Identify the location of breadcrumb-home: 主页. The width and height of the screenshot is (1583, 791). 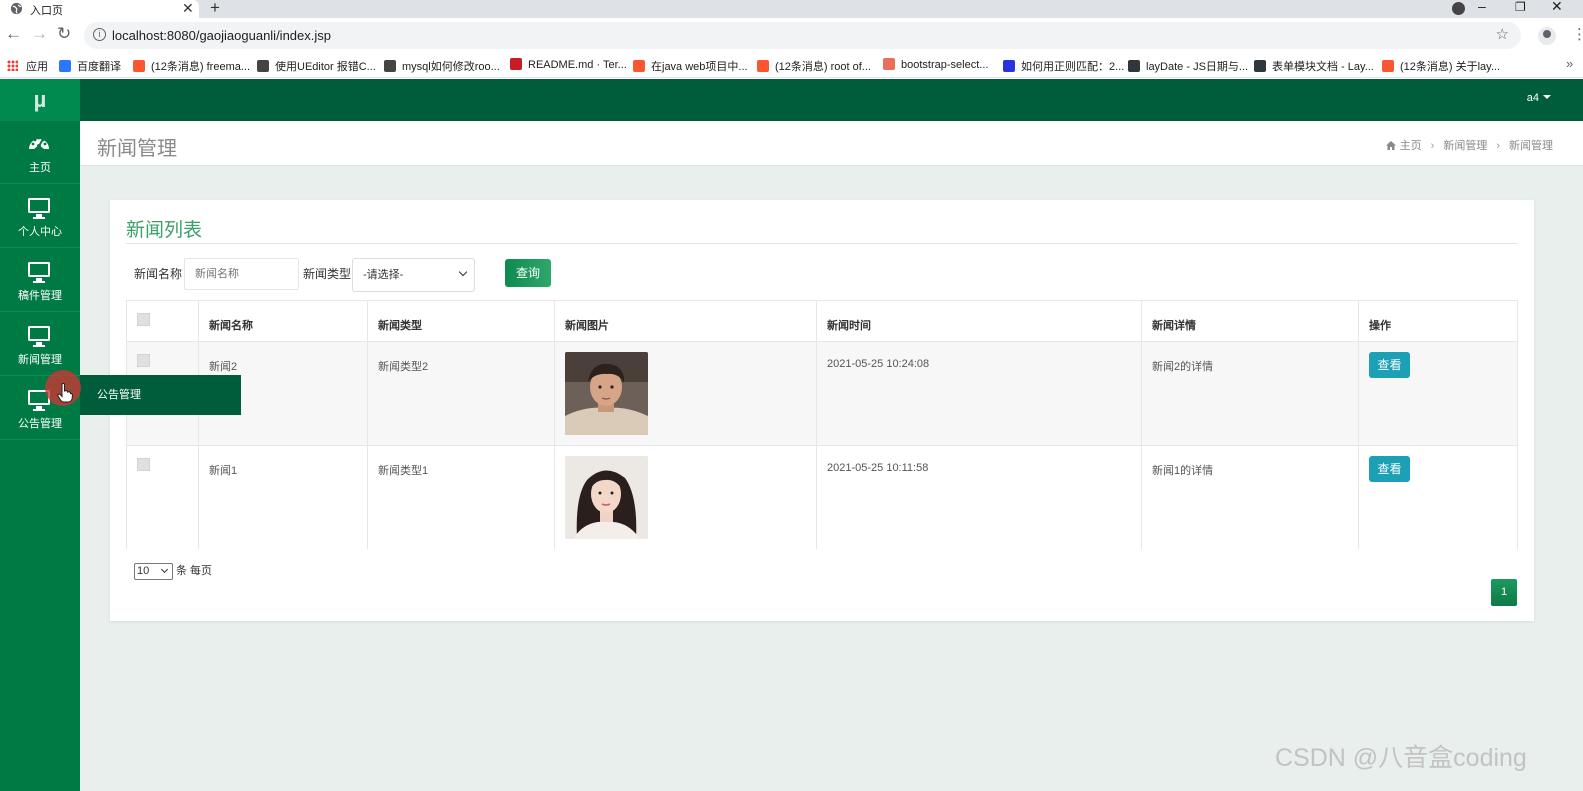
(1411, 146).